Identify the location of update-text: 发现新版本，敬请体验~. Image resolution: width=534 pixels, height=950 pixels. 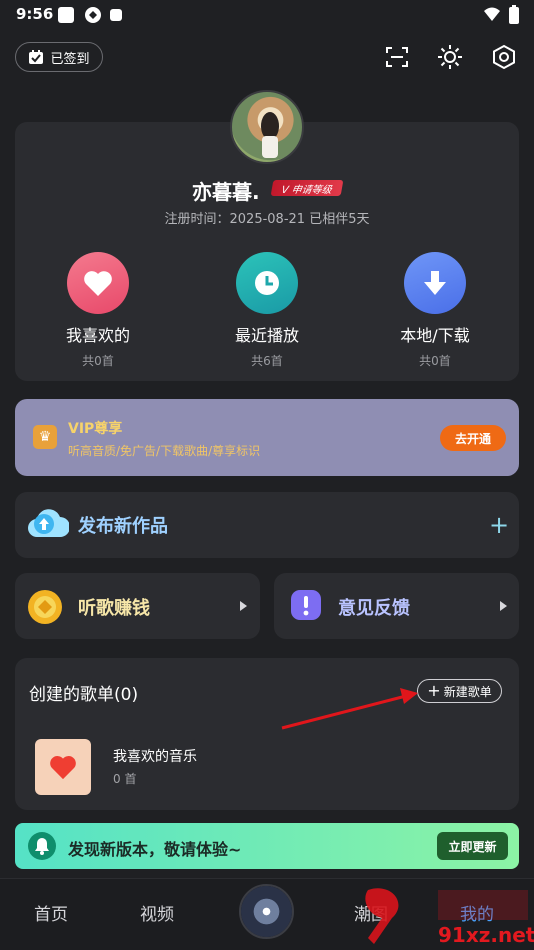
(155, 849).